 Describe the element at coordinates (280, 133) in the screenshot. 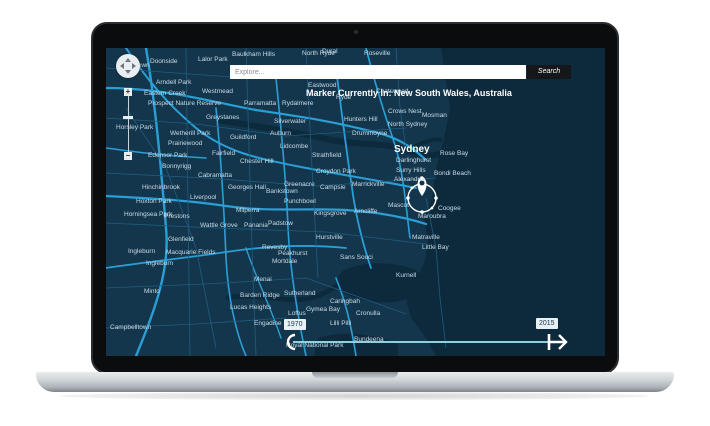

I see `place-label: Auburn` at that location.